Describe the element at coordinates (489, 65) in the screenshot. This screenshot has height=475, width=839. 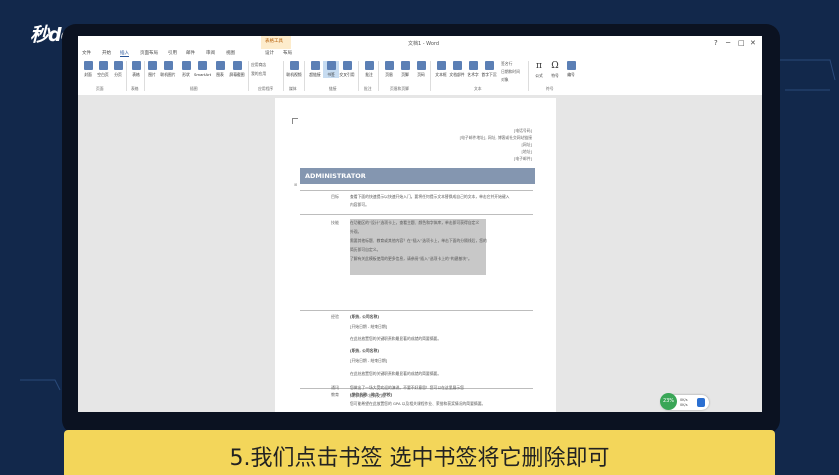
I see `drop-cap-icon` at that location.